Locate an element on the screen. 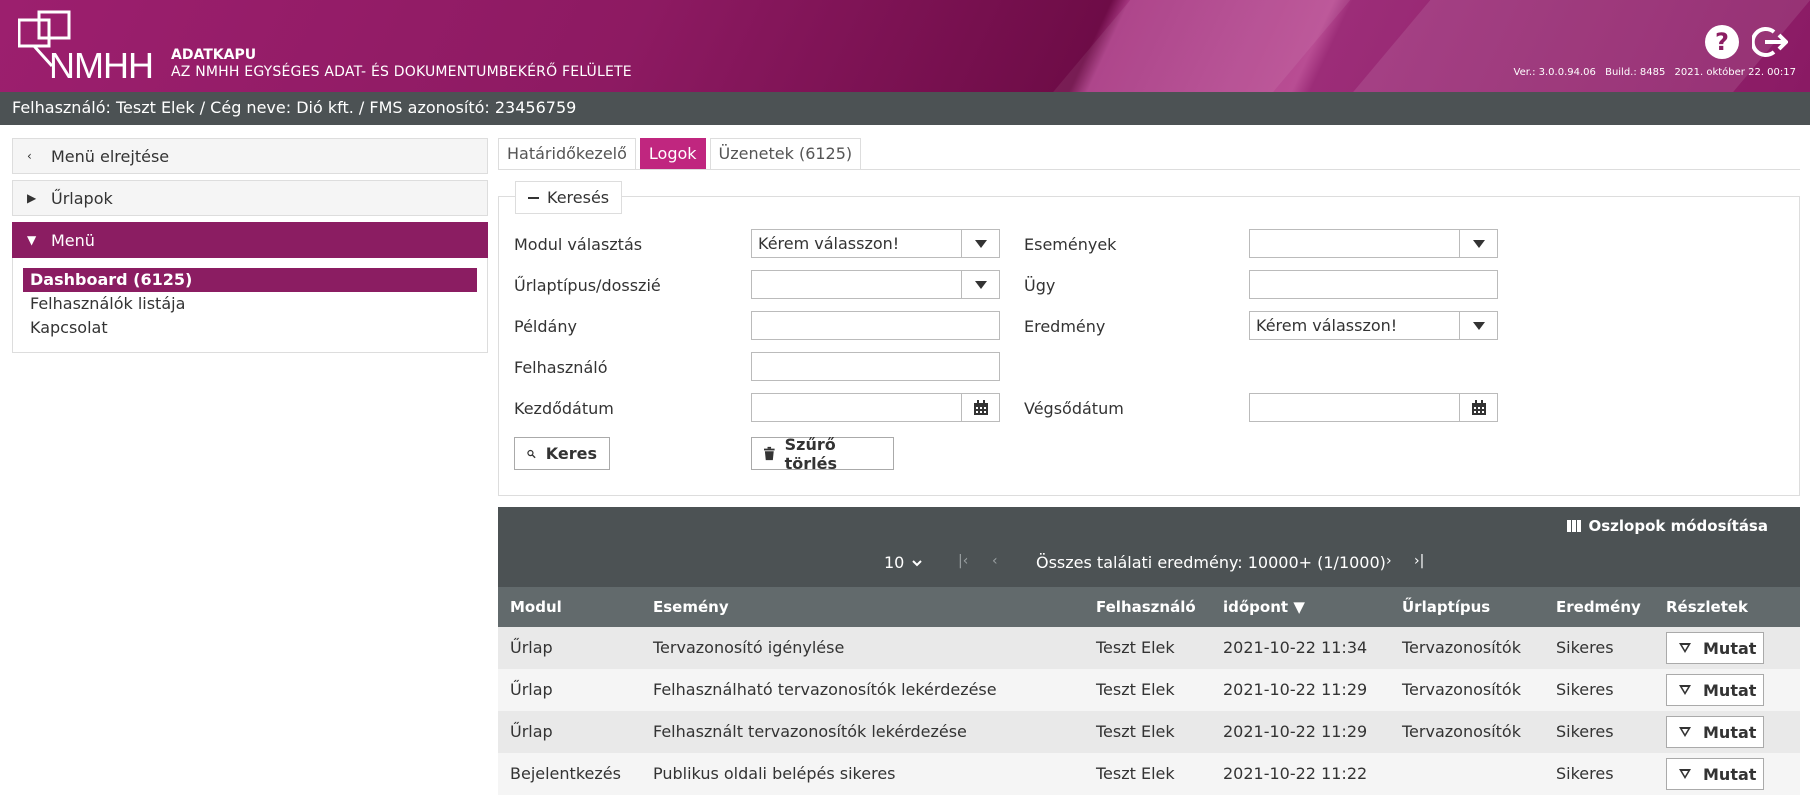  minus-icon is located at coordinates (533, 197).